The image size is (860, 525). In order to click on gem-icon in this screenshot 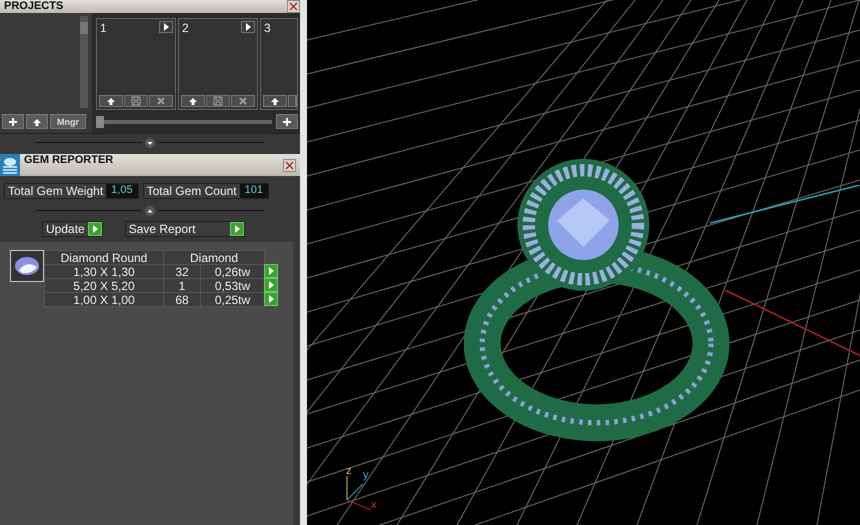, I will do `click(27, 266)`.